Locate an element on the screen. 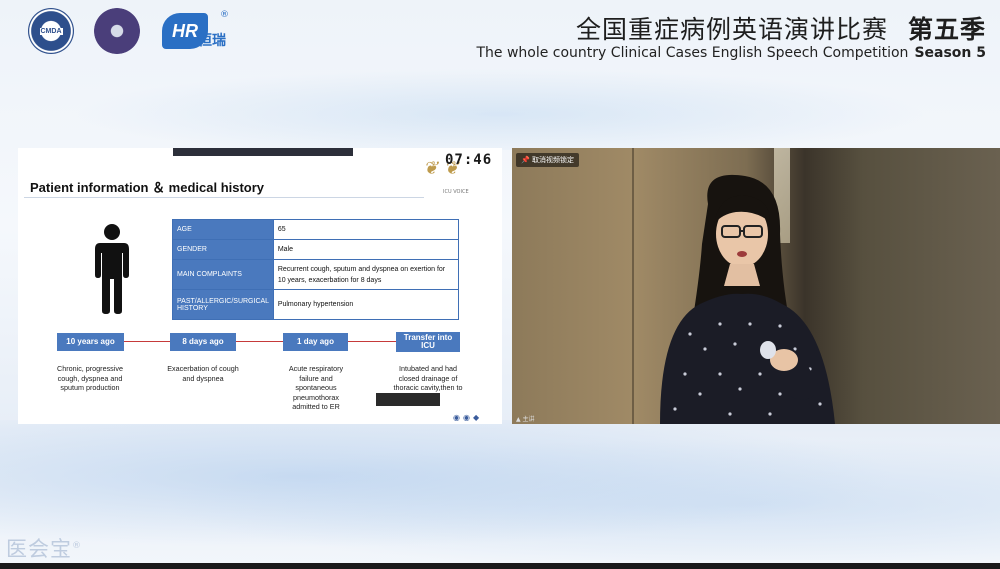 This screenshot has width=1000, height=569. timeline-step-box: 8 days ago is located at coordinates (203, 342).